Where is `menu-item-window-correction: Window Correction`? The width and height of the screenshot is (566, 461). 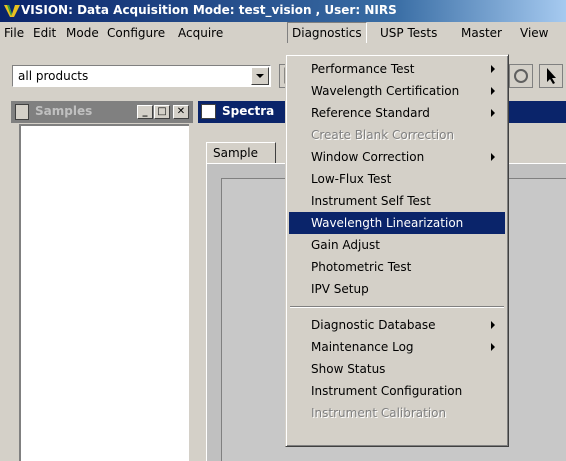
menu-item-window-correction: Window Correction is located at coordinates (397, 157).